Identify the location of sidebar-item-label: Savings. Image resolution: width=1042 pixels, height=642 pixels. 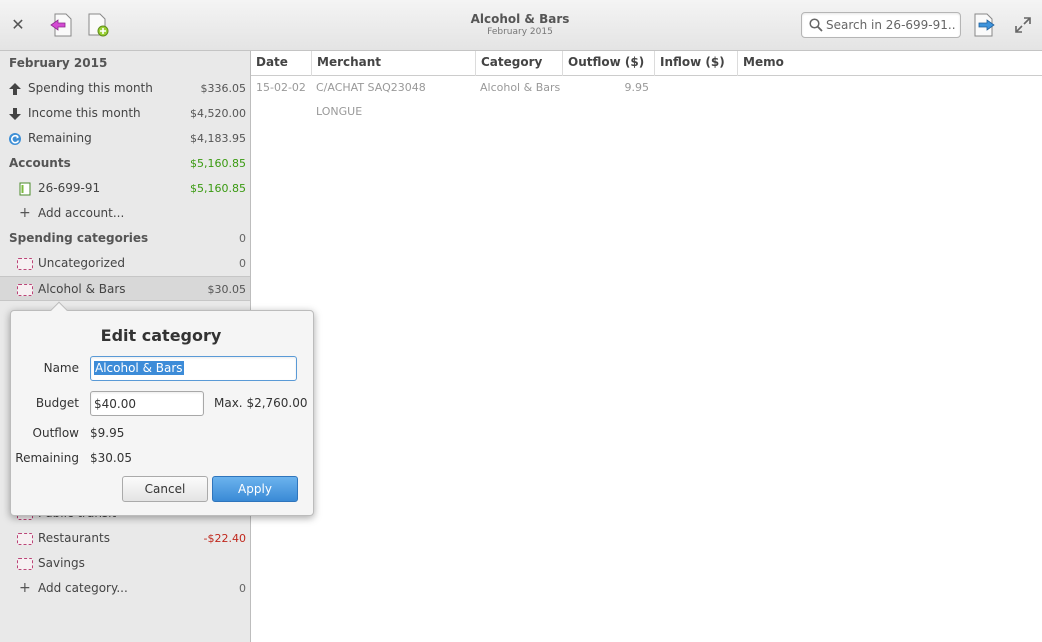
(61, 563).